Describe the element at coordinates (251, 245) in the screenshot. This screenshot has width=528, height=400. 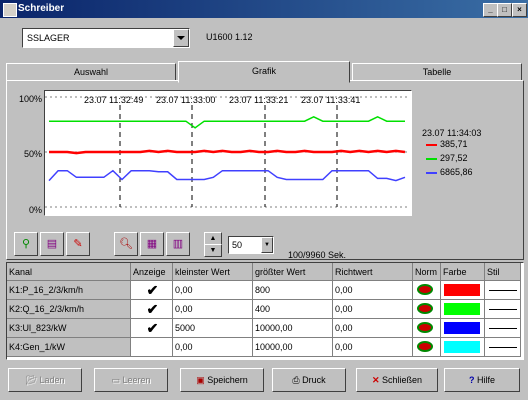
I see `interval-input: 50 ▼` at that location.